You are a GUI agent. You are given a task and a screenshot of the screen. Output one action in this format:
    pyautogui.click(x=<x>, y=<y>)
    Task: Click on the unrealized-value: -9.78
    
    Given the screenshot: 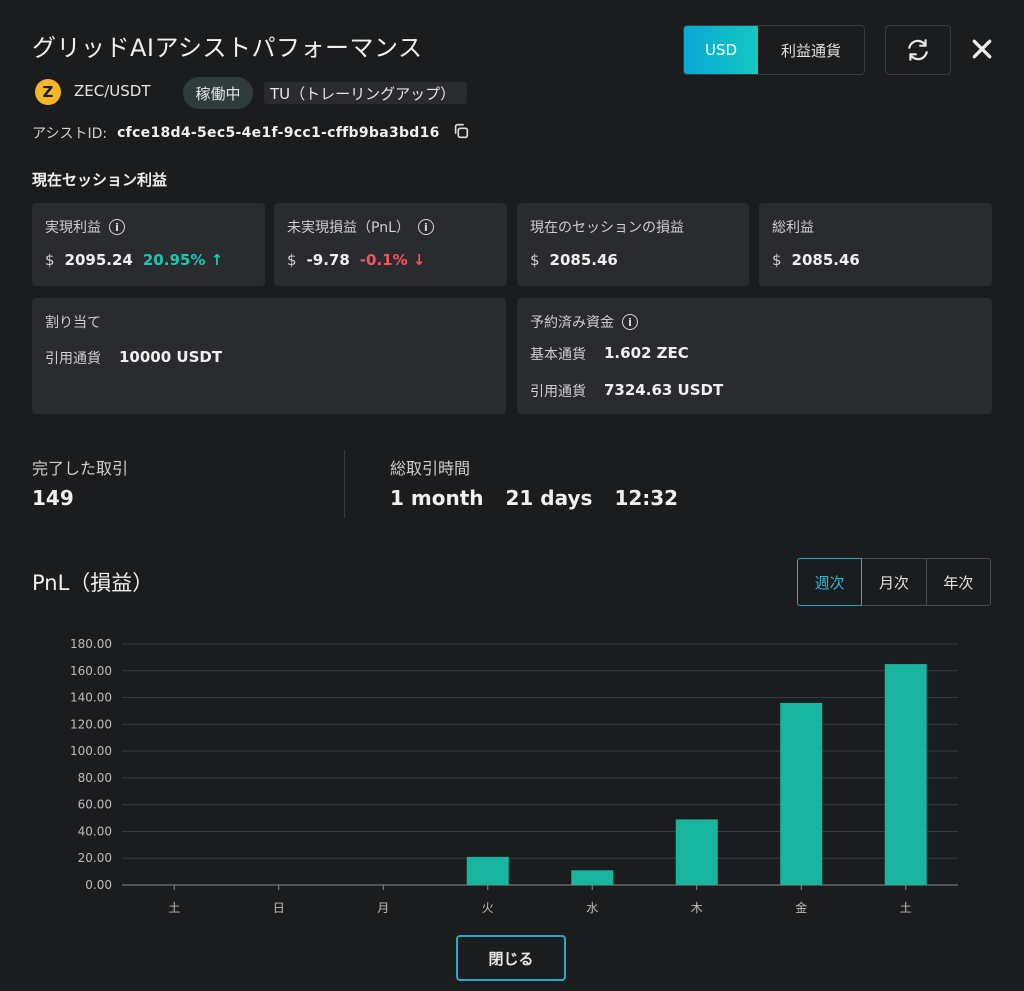 What is the action you would take?
    pyautogui.click(x=328, y=260)
    